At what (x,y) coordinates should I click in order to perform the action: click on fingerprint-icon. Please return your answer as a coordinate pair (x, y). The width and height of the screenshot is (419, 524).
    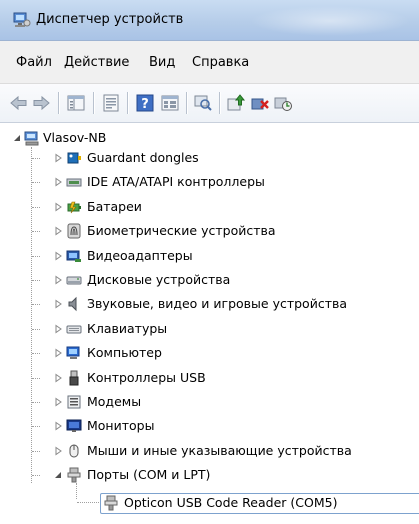
    Looking at the image, I should click on (74, 231).